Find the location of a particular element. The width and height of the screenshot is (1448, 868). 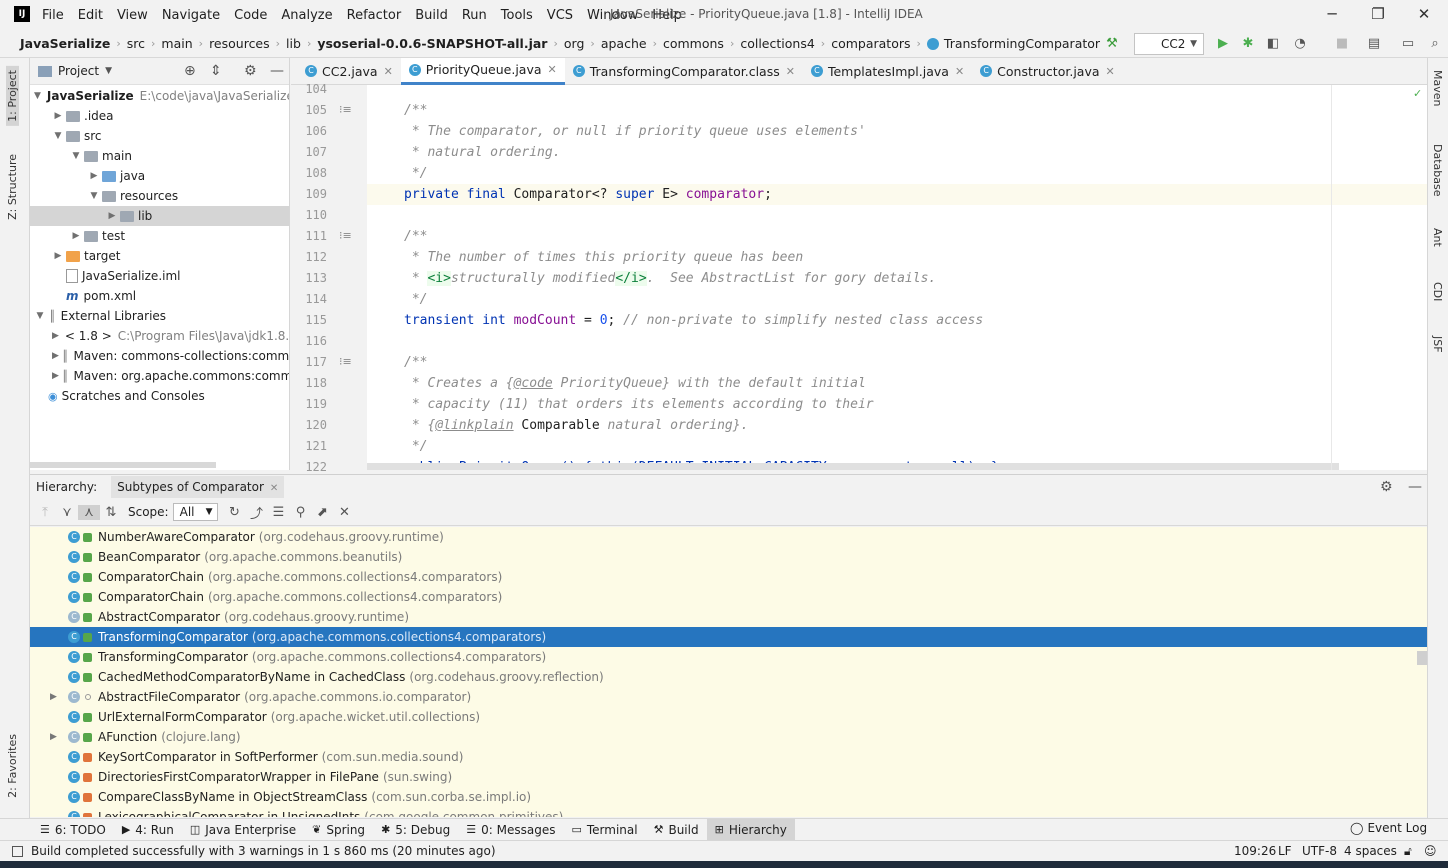

minimize-button: ─ is located at coordinates (1332, 15).